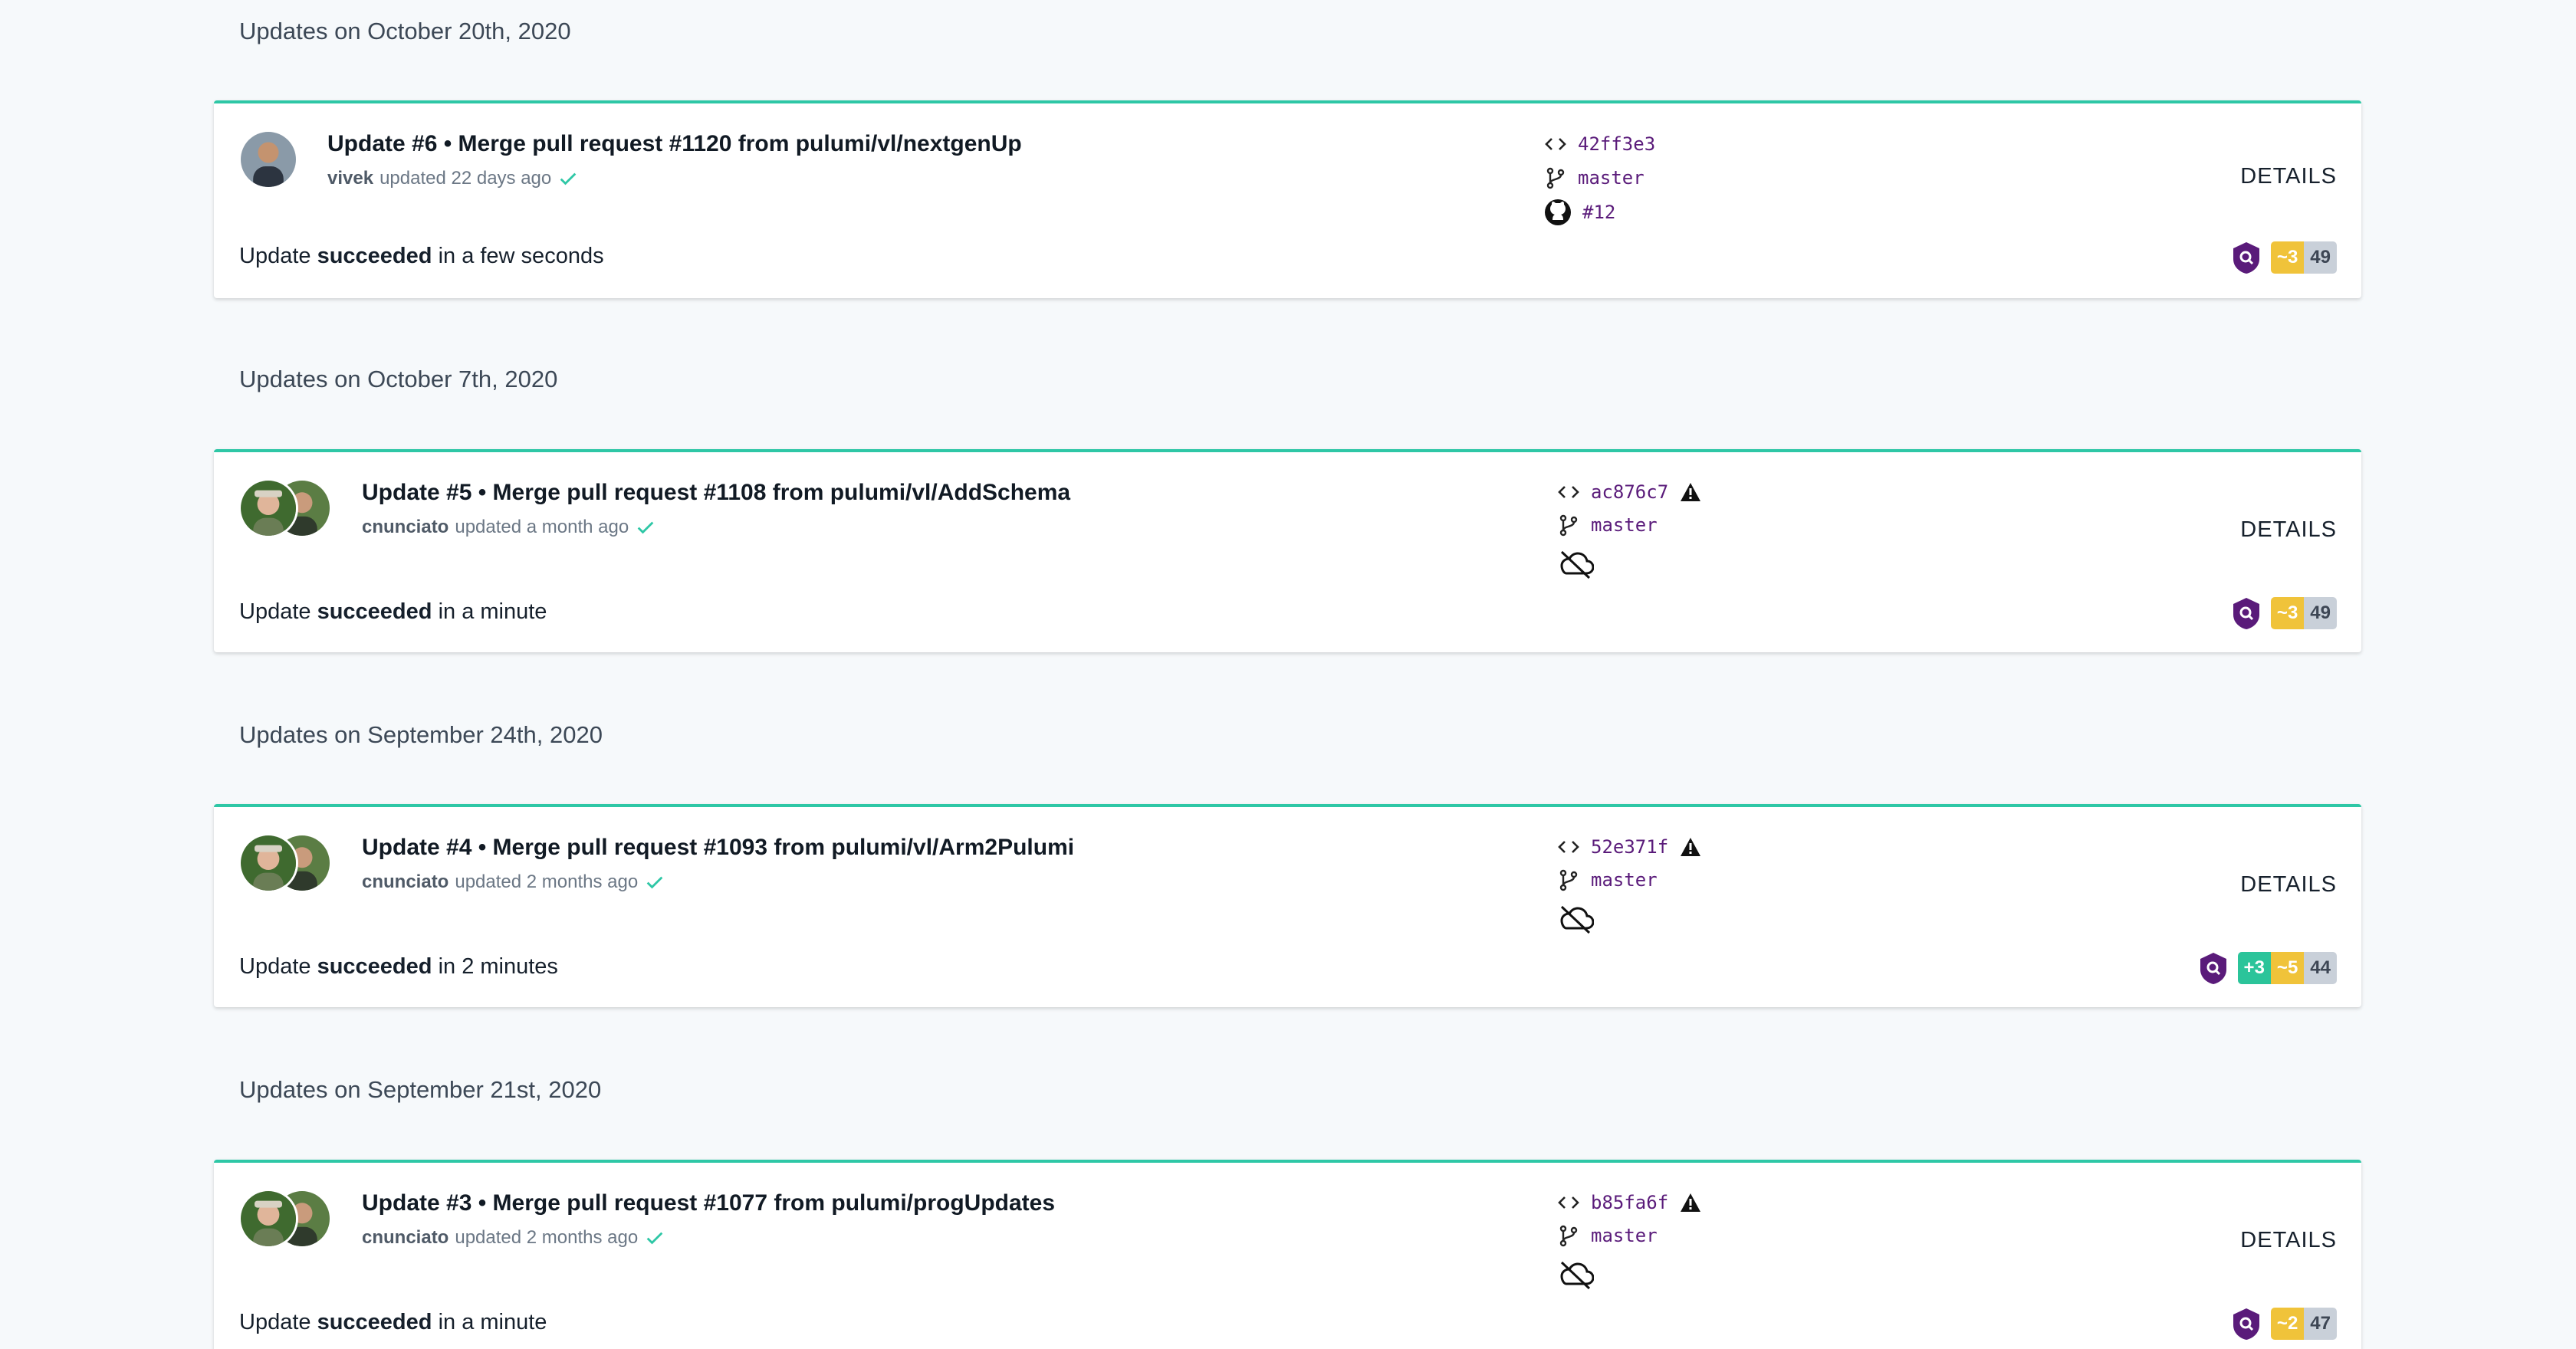 This screenshot has width=2576, height=1349. I want to click on commit-hash: b85fa6f, so click(1629, 1202).